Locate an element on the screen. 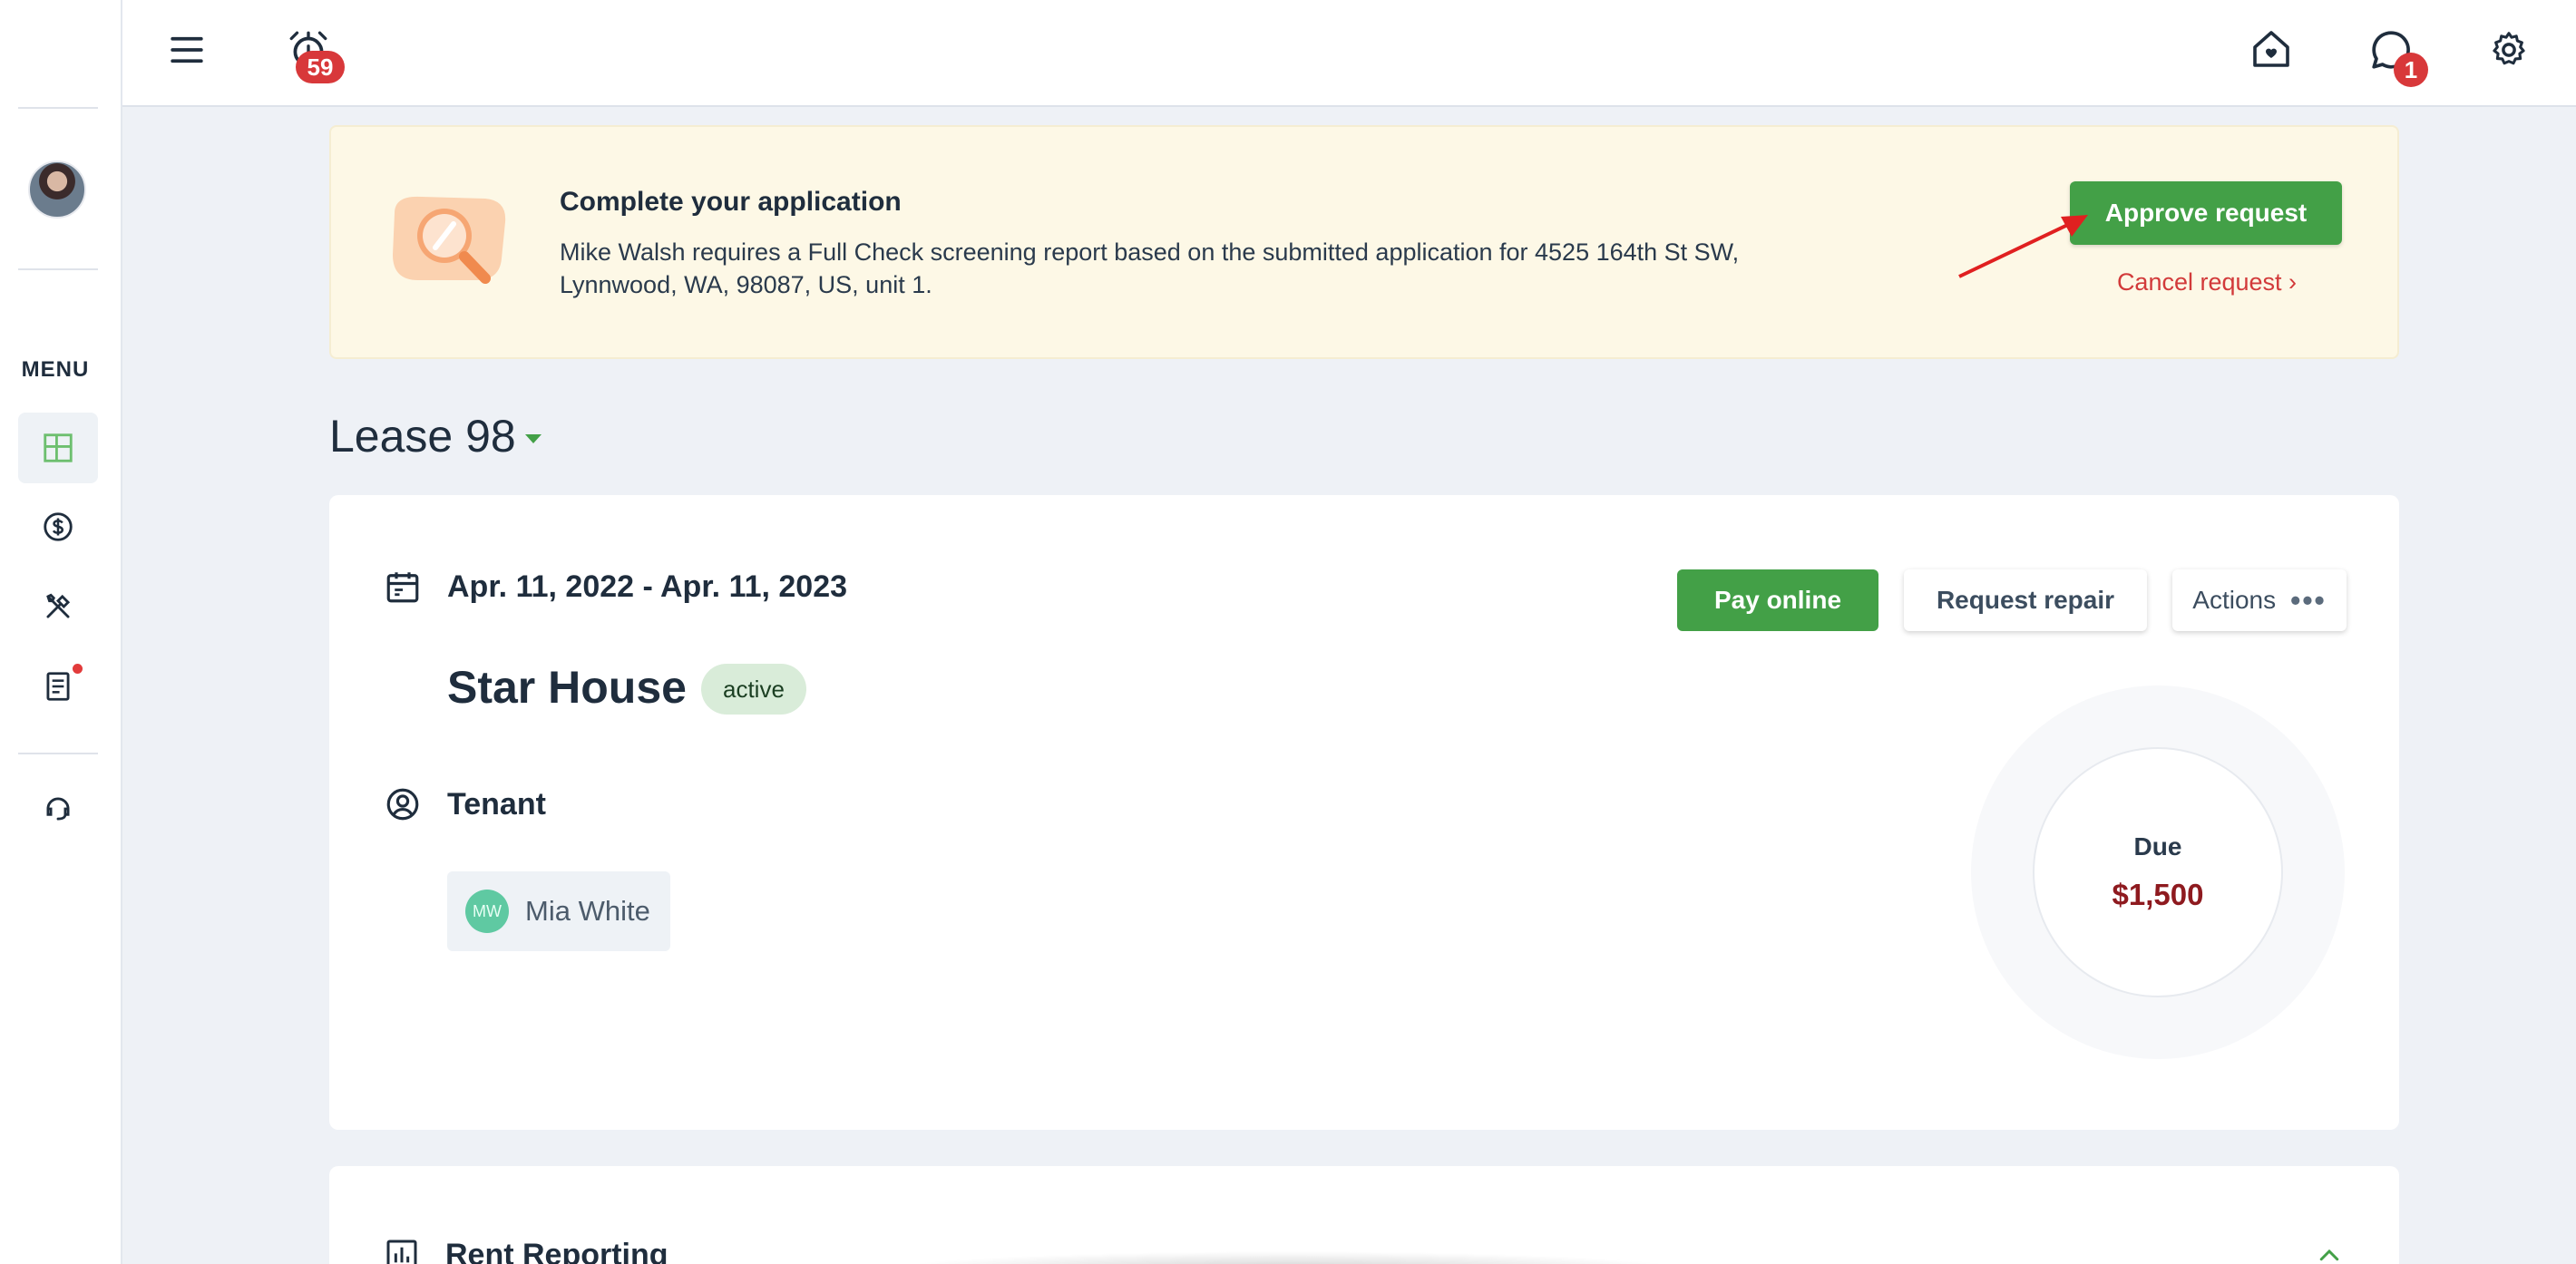  headset-icon is located at coordinates (58, 809).